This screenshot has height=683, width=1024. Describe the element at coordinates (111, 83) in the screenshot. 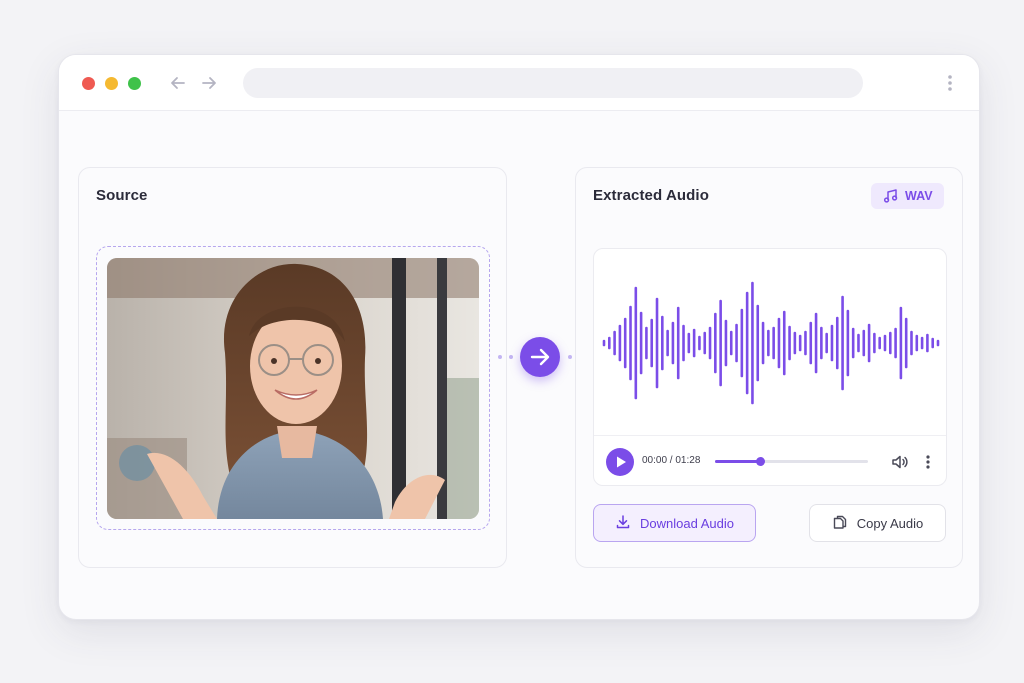

I see `minimize-window-button` at that location.